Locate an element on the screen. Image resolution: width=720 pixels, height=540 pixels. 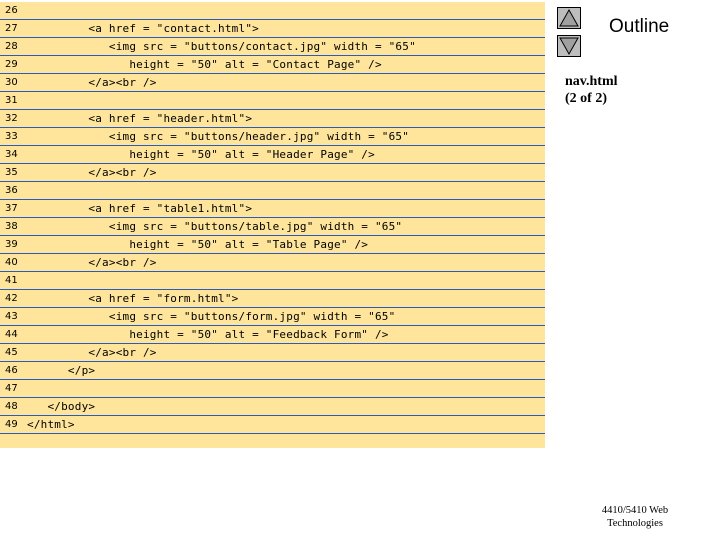
code-line: 45 </a><br /> is located at coordinates (272, 353).